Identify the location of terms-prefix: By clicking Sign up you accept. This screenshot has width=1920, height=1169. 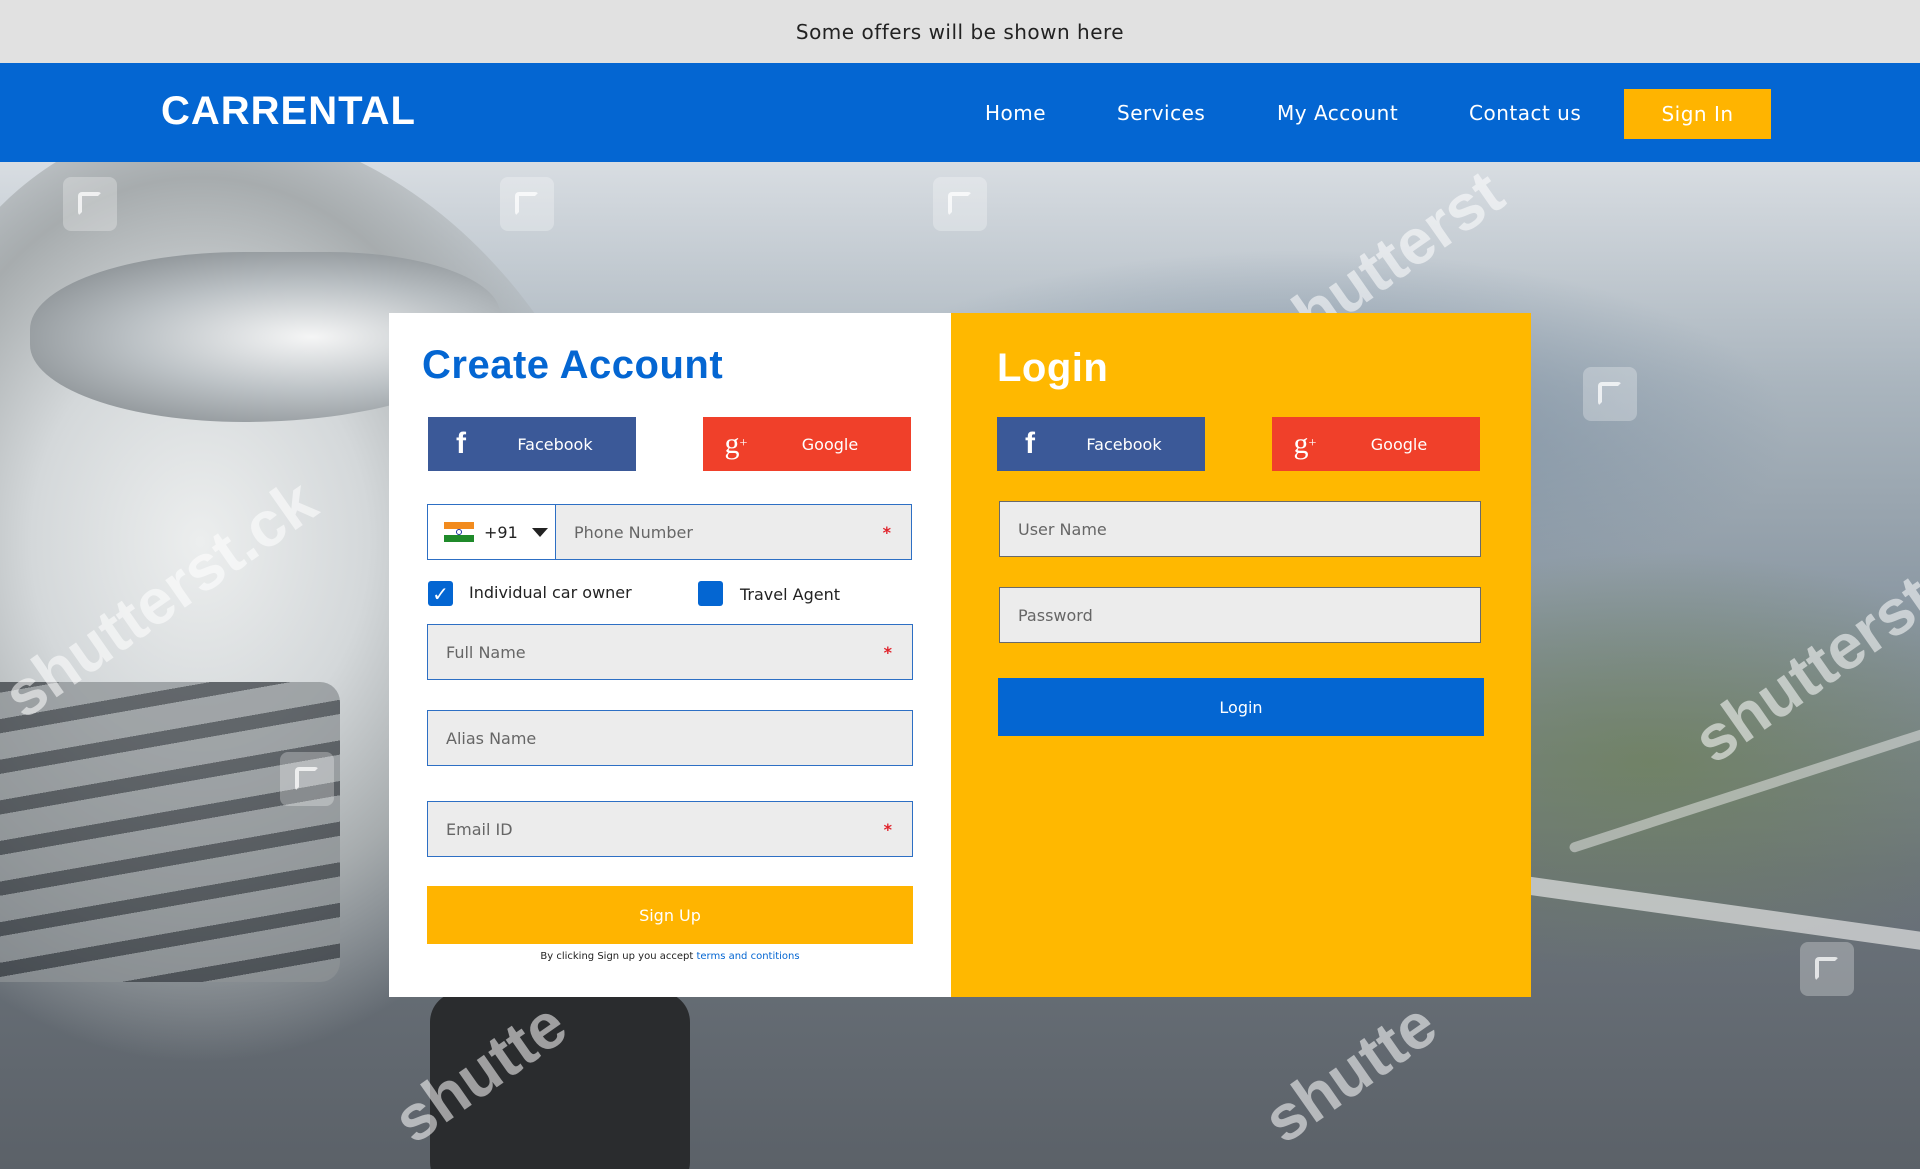
(618, 956).